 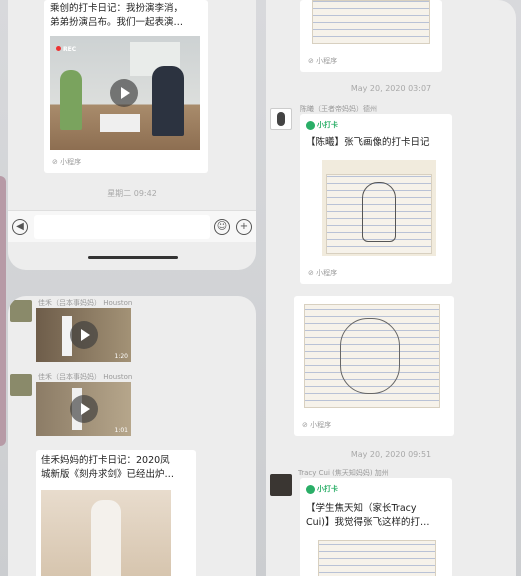 I want to click on drawing-card-face: ⊘ 小程序, so click(x=374, y=366).